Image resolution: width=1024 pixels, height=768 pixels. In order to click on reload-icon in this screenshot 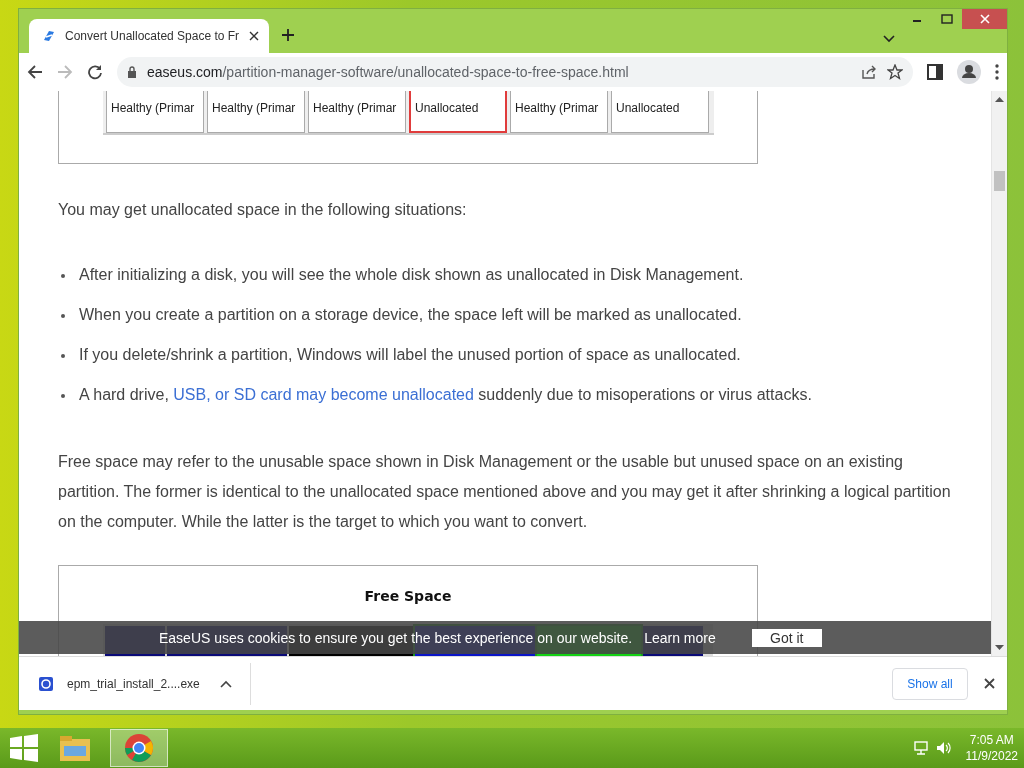, I will do `click(95, 72)`.